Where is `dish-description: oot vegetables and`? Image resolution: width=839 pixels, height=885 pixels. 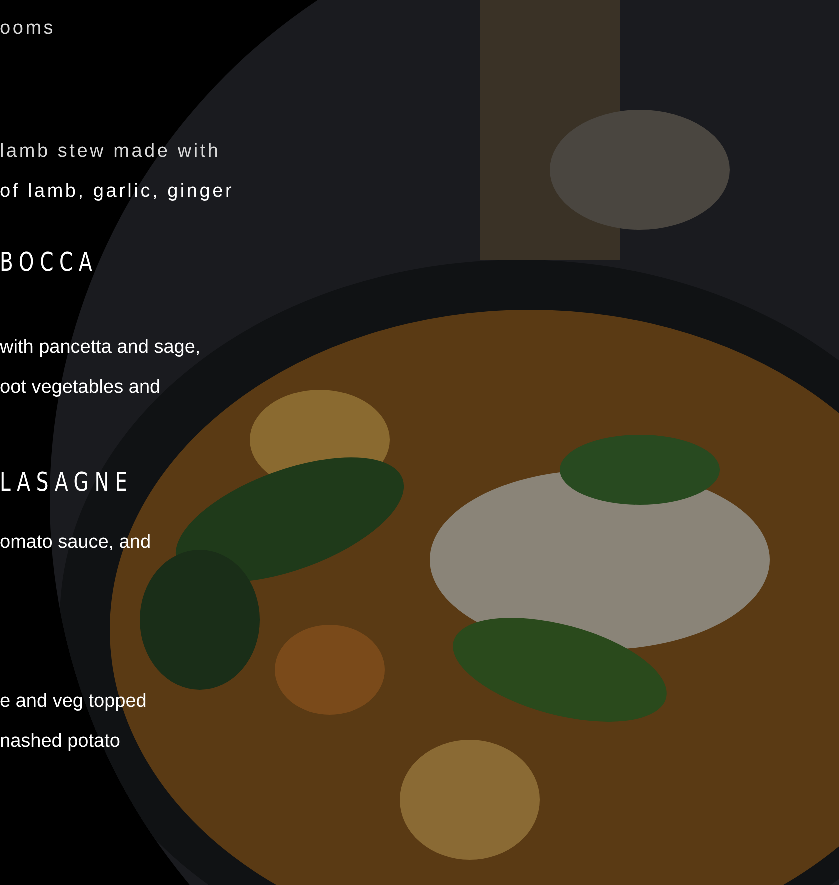
dish-description: oot vegetables and is located at coordinates (80, 388).